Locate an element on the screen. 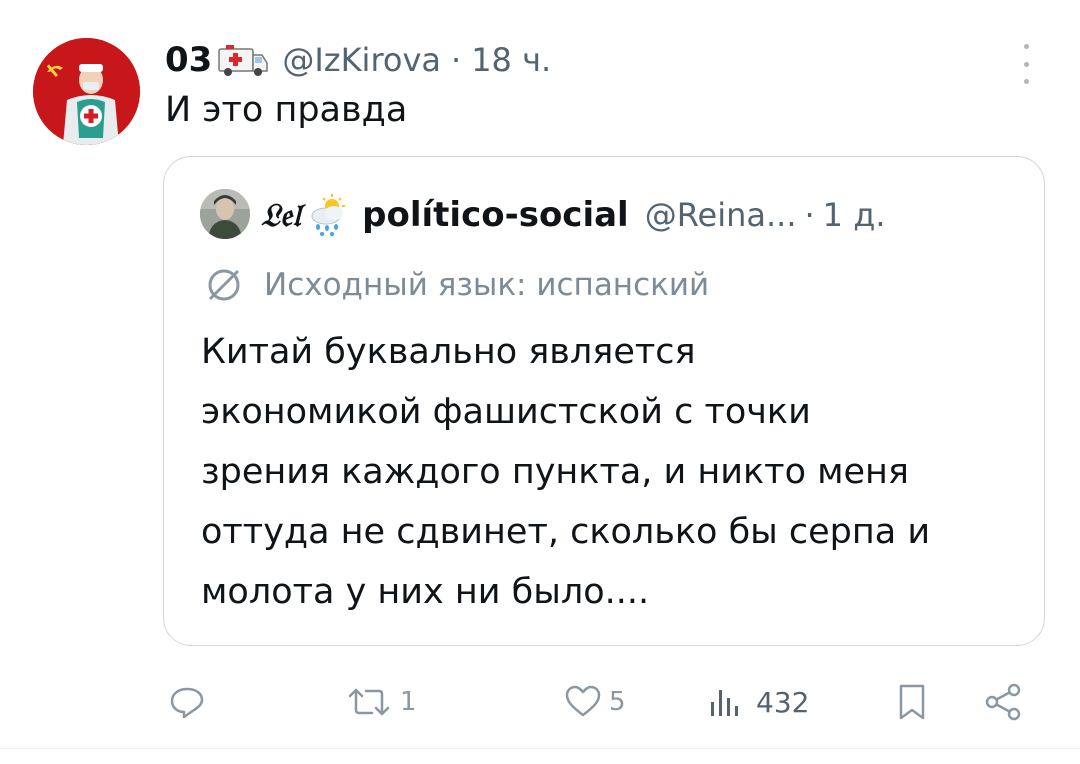  reply-button is located at coordinates (190, 702).